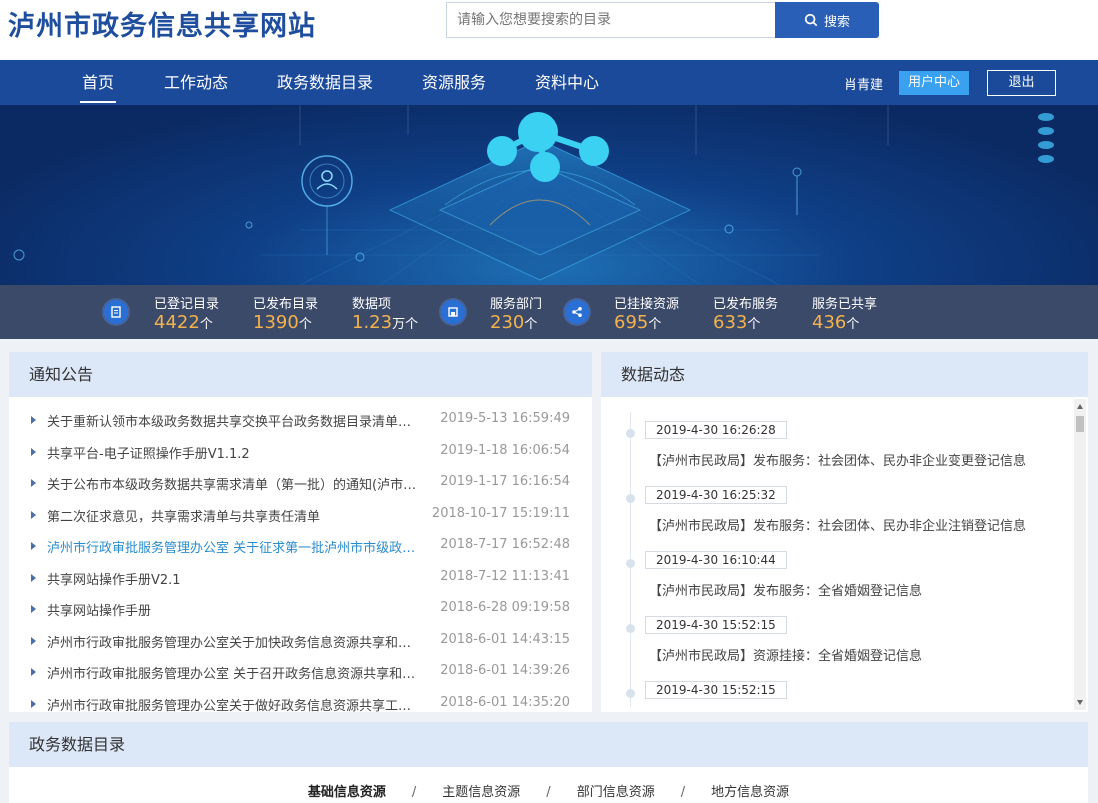 This screenshot has width=1098, height=803. What do you see at coordinates (232, 452) in the screenshot?
I see `notice-title: 共享平台-电子证照操作手册V1.1.2` at bounding box center [232, 452].